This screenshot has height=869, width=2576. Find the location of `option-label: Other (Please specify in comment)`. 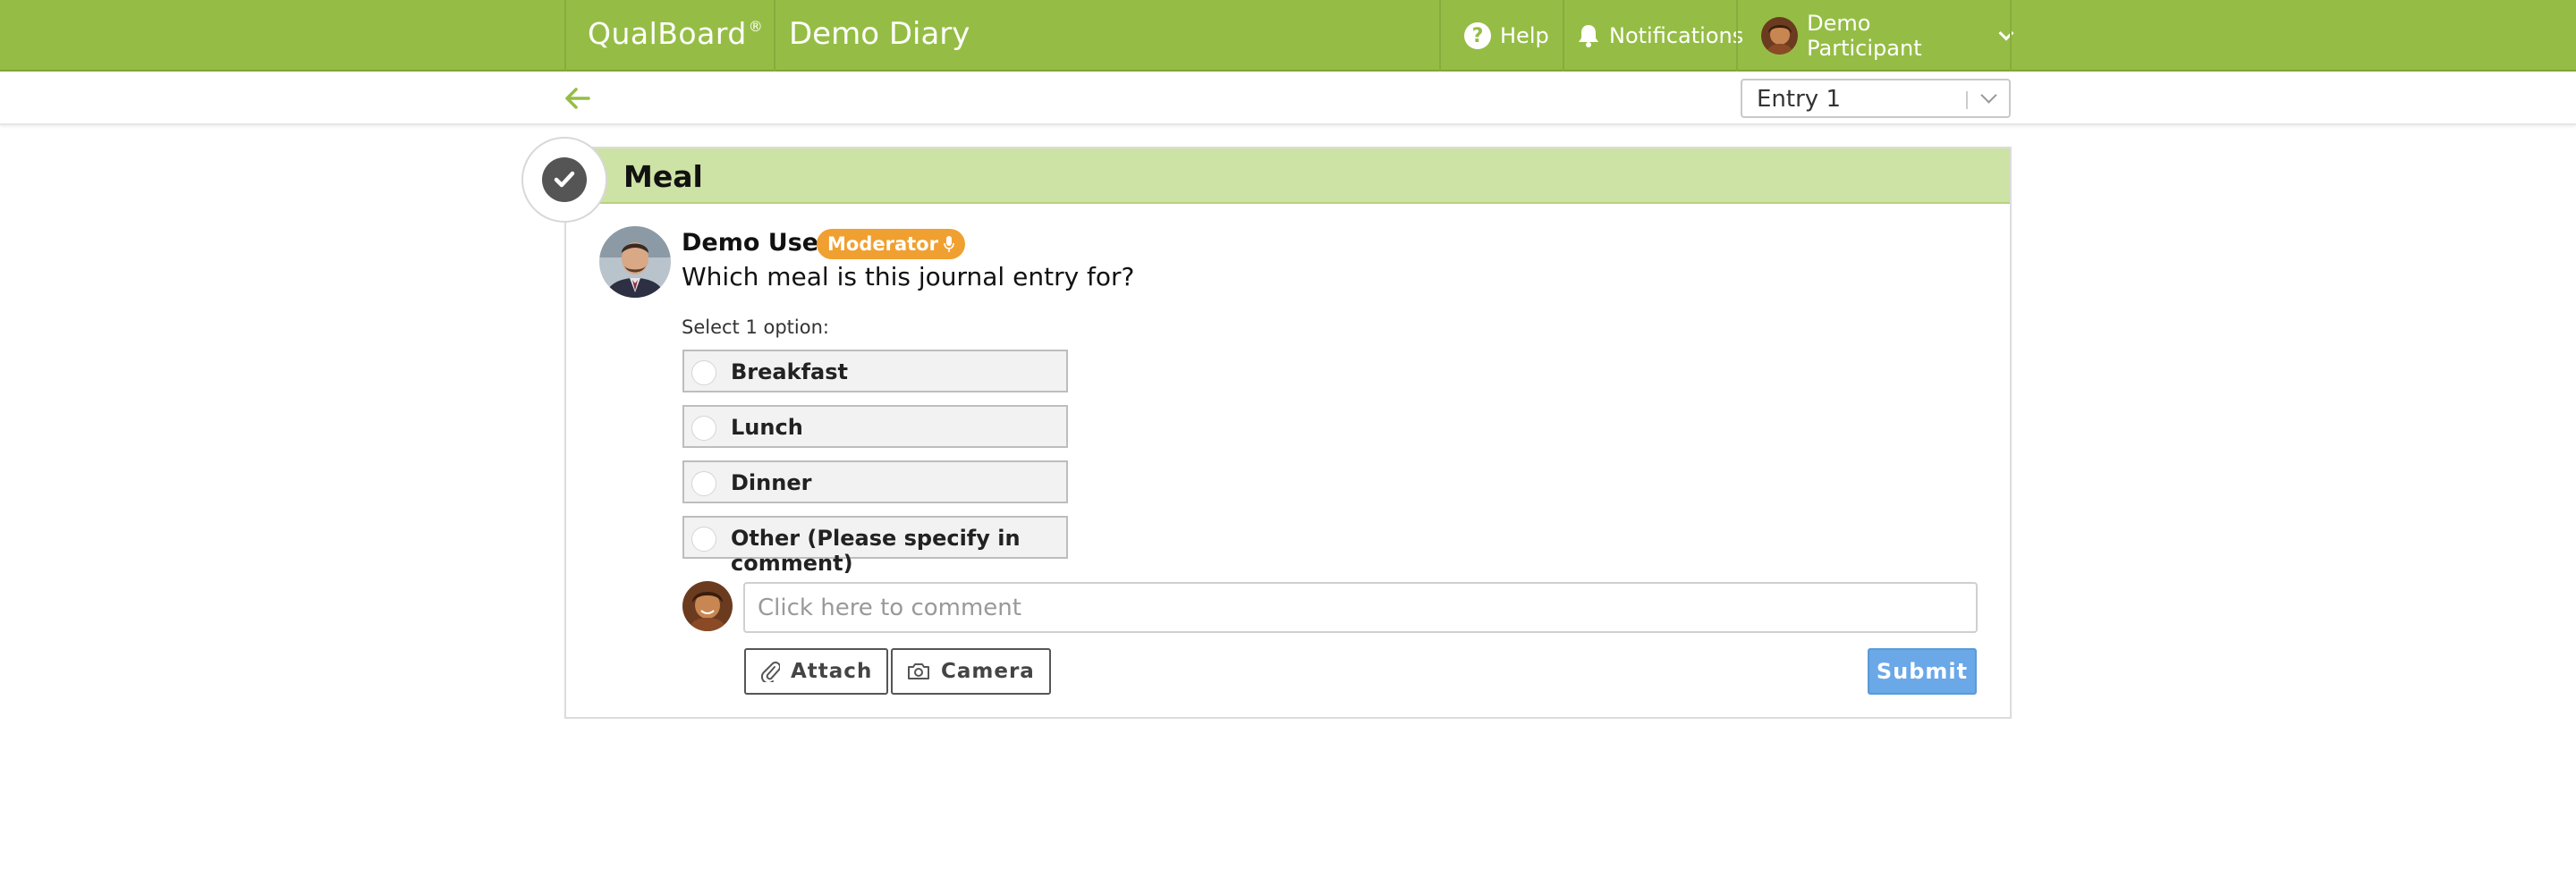

option-label: Other (Please specify in comment) is located at coordinates (876, 551).